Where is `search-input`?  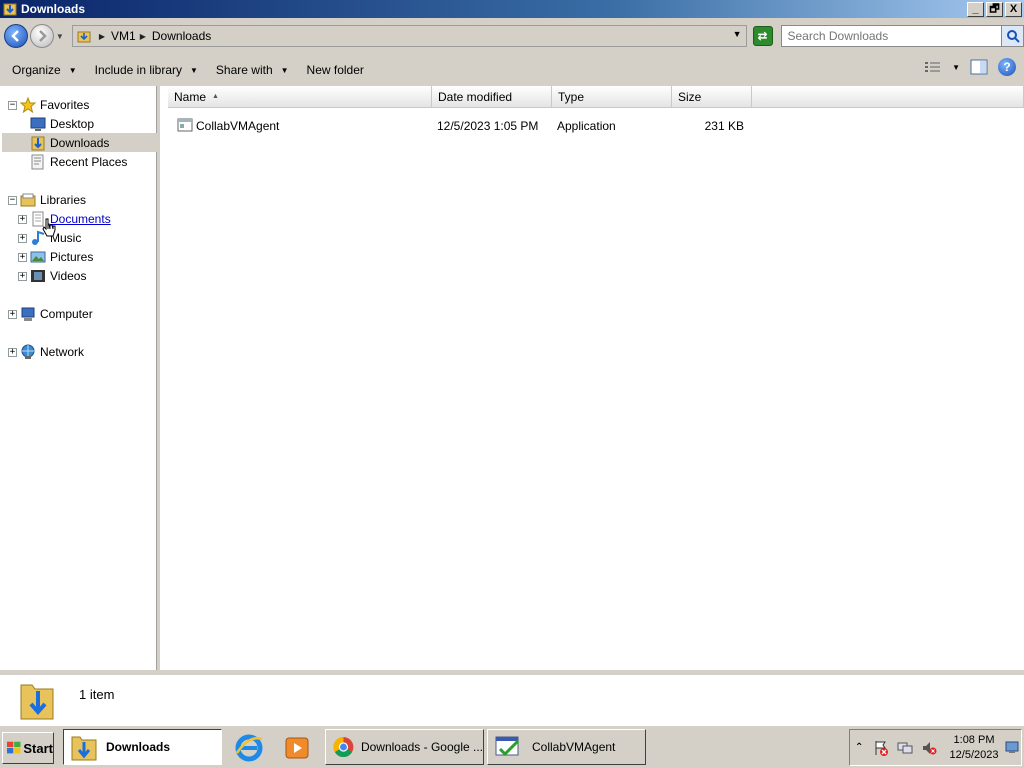 search-input is located at coordinates (890, 36).